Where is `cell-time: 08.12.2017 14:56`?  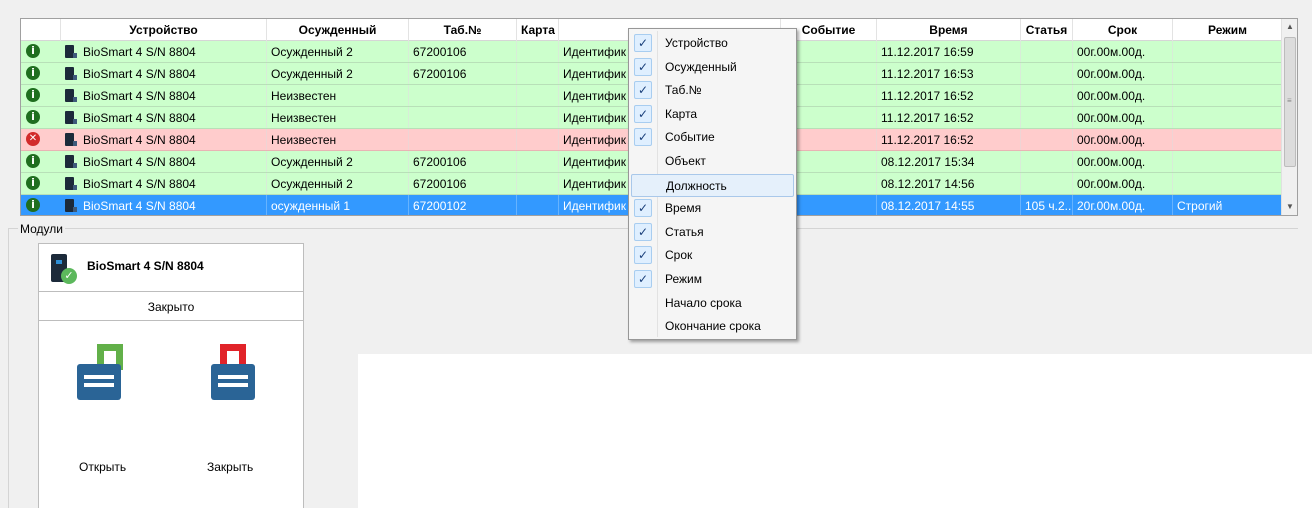
cell-time: 08.12.2017 14:56 is located at coordinates (949, 183).